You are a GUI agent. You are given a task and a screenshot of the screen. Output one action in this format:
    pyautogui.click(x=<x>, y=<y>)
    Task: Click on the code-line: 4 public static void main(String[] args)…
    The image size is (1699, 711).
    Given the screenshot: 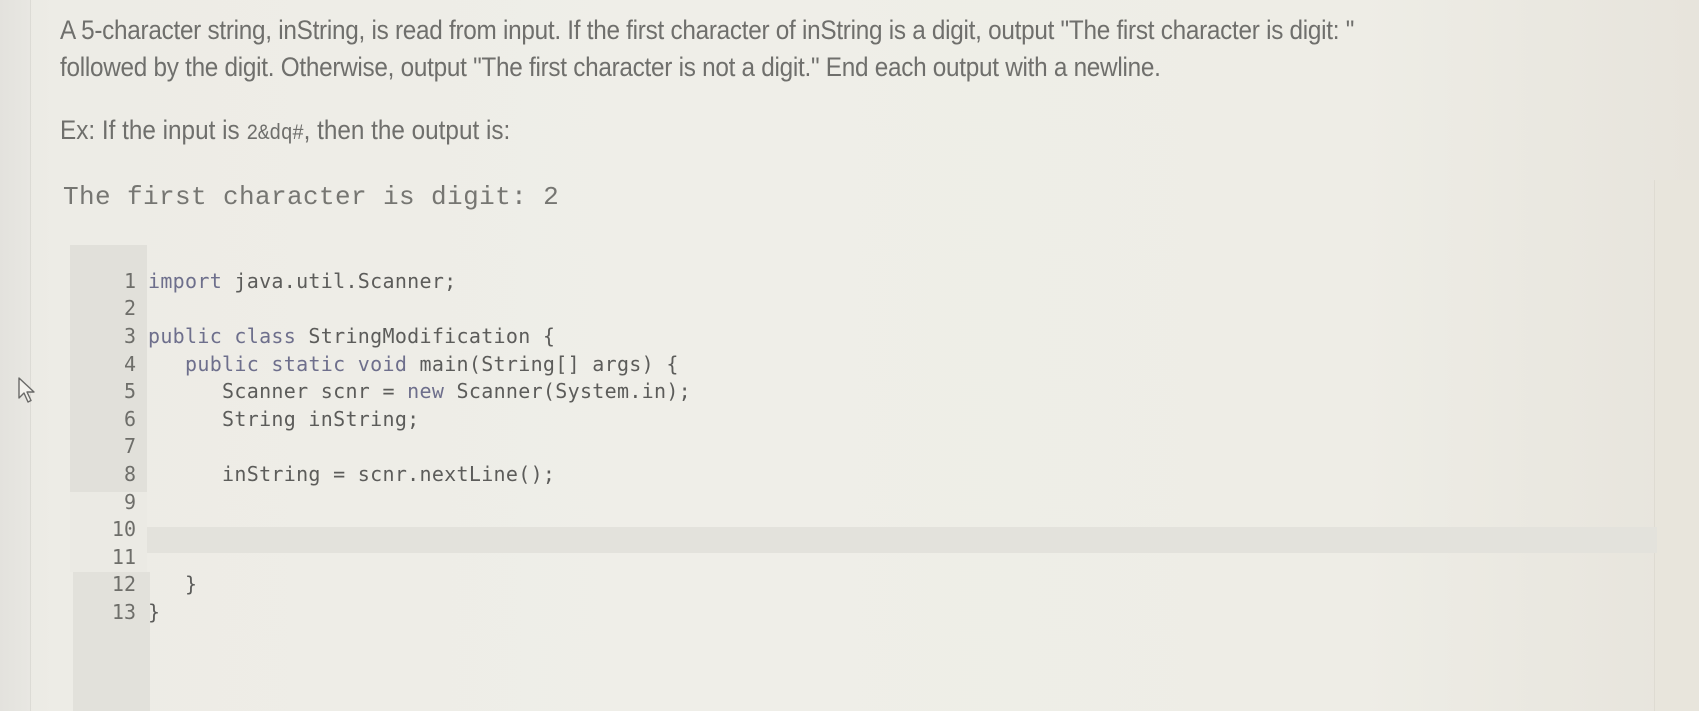 What is the action you would take?
    pyautogui.click(x=380, y=364)
    